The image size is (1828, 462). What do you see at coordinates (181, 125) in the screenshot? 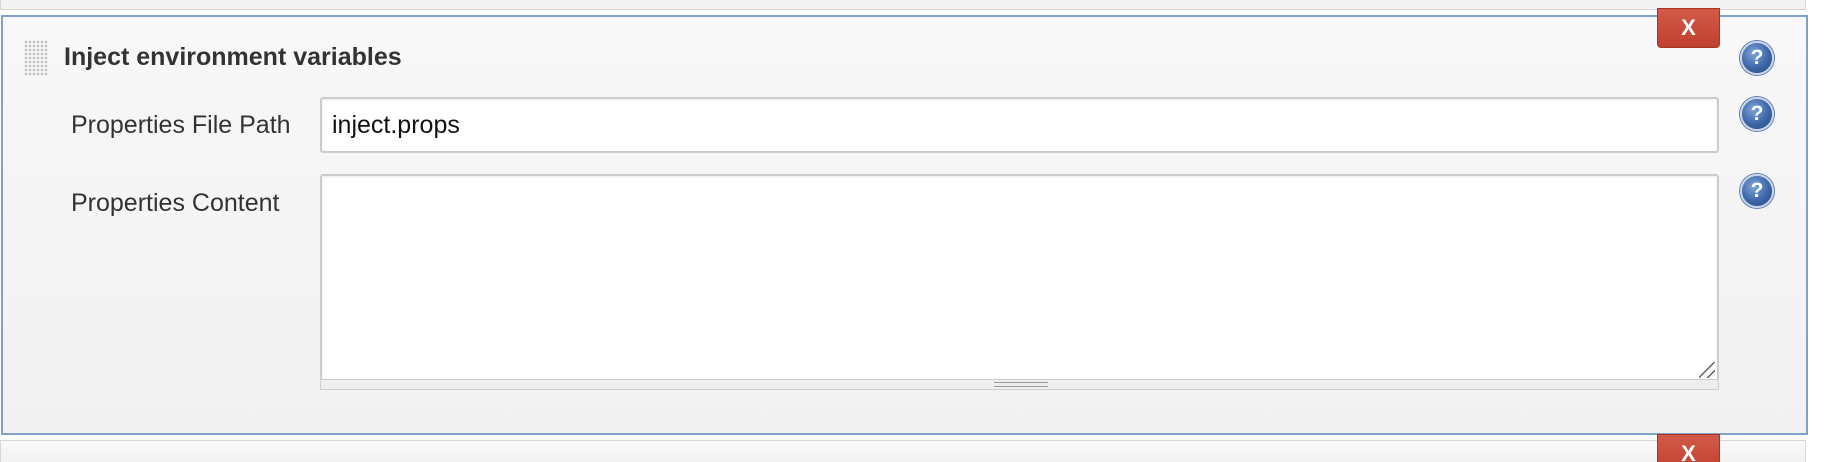
I see `properties-file-path-label: Properties File Path` at bounding box center [181, 125].